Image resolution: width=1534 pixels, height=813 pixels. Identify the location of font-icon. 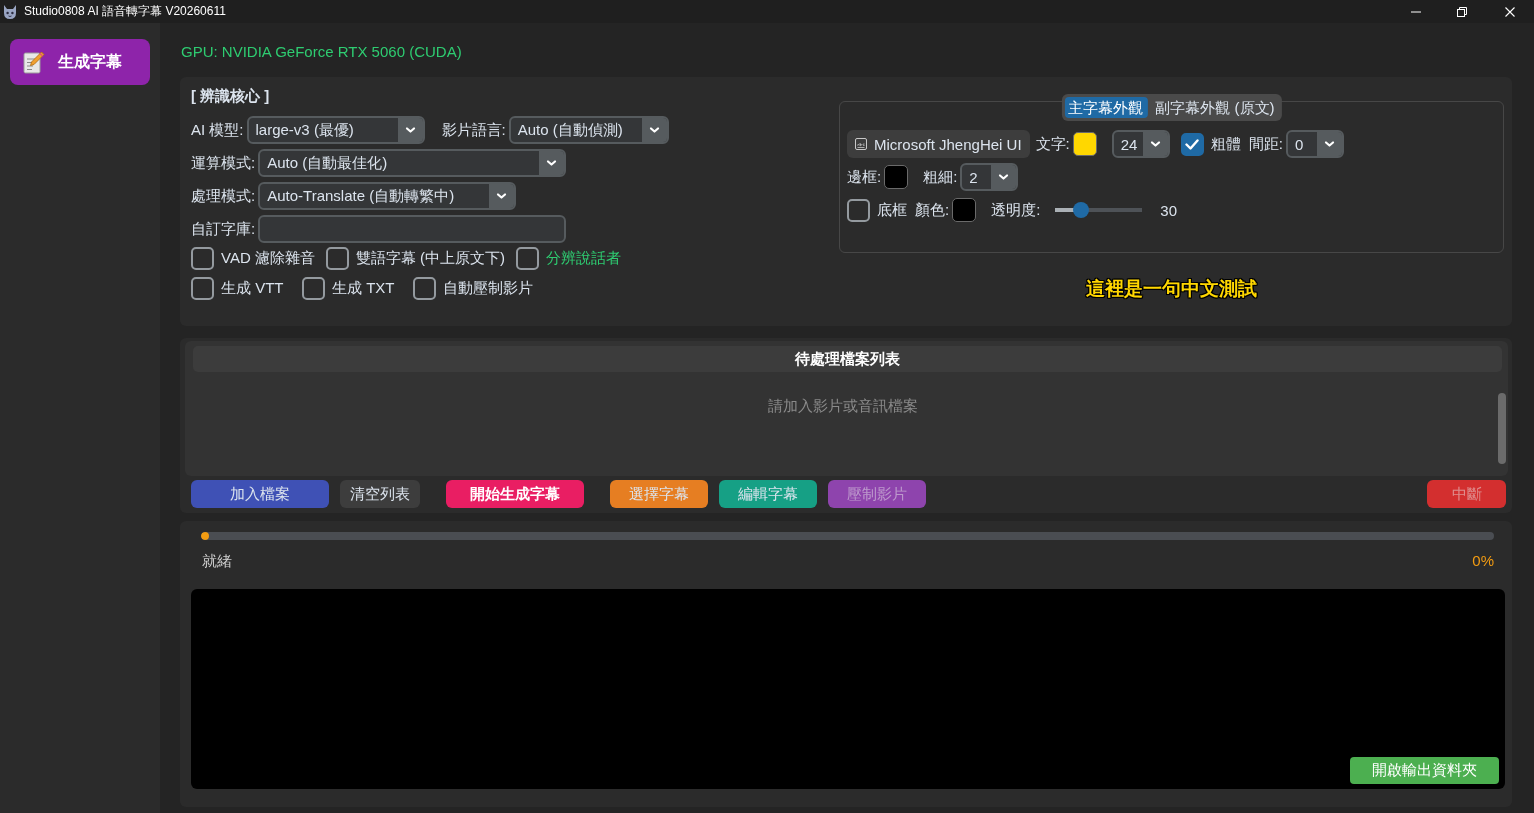
(861, 144).